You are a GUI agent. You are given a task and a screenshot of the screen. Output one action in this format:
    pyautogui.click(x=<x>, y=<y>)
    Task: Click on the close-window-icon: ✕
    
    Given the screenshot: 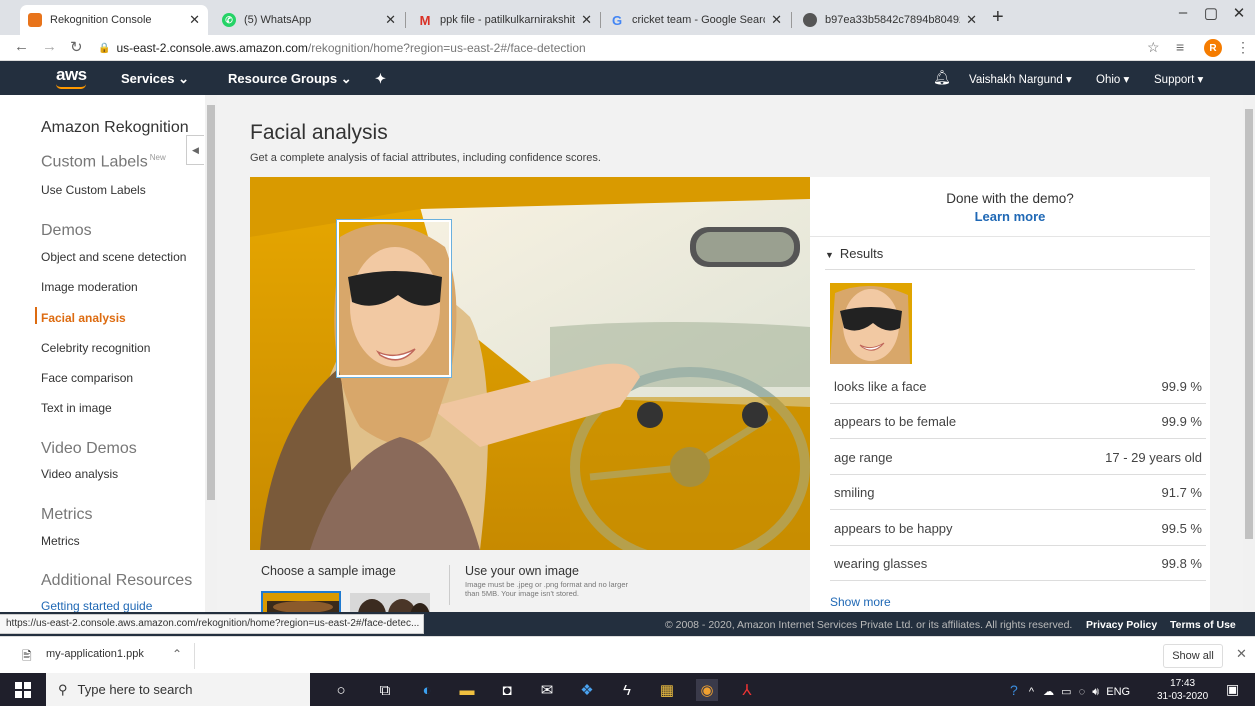 What is the action you would take?
    pyautogui.click(x=1239, y=13)
    